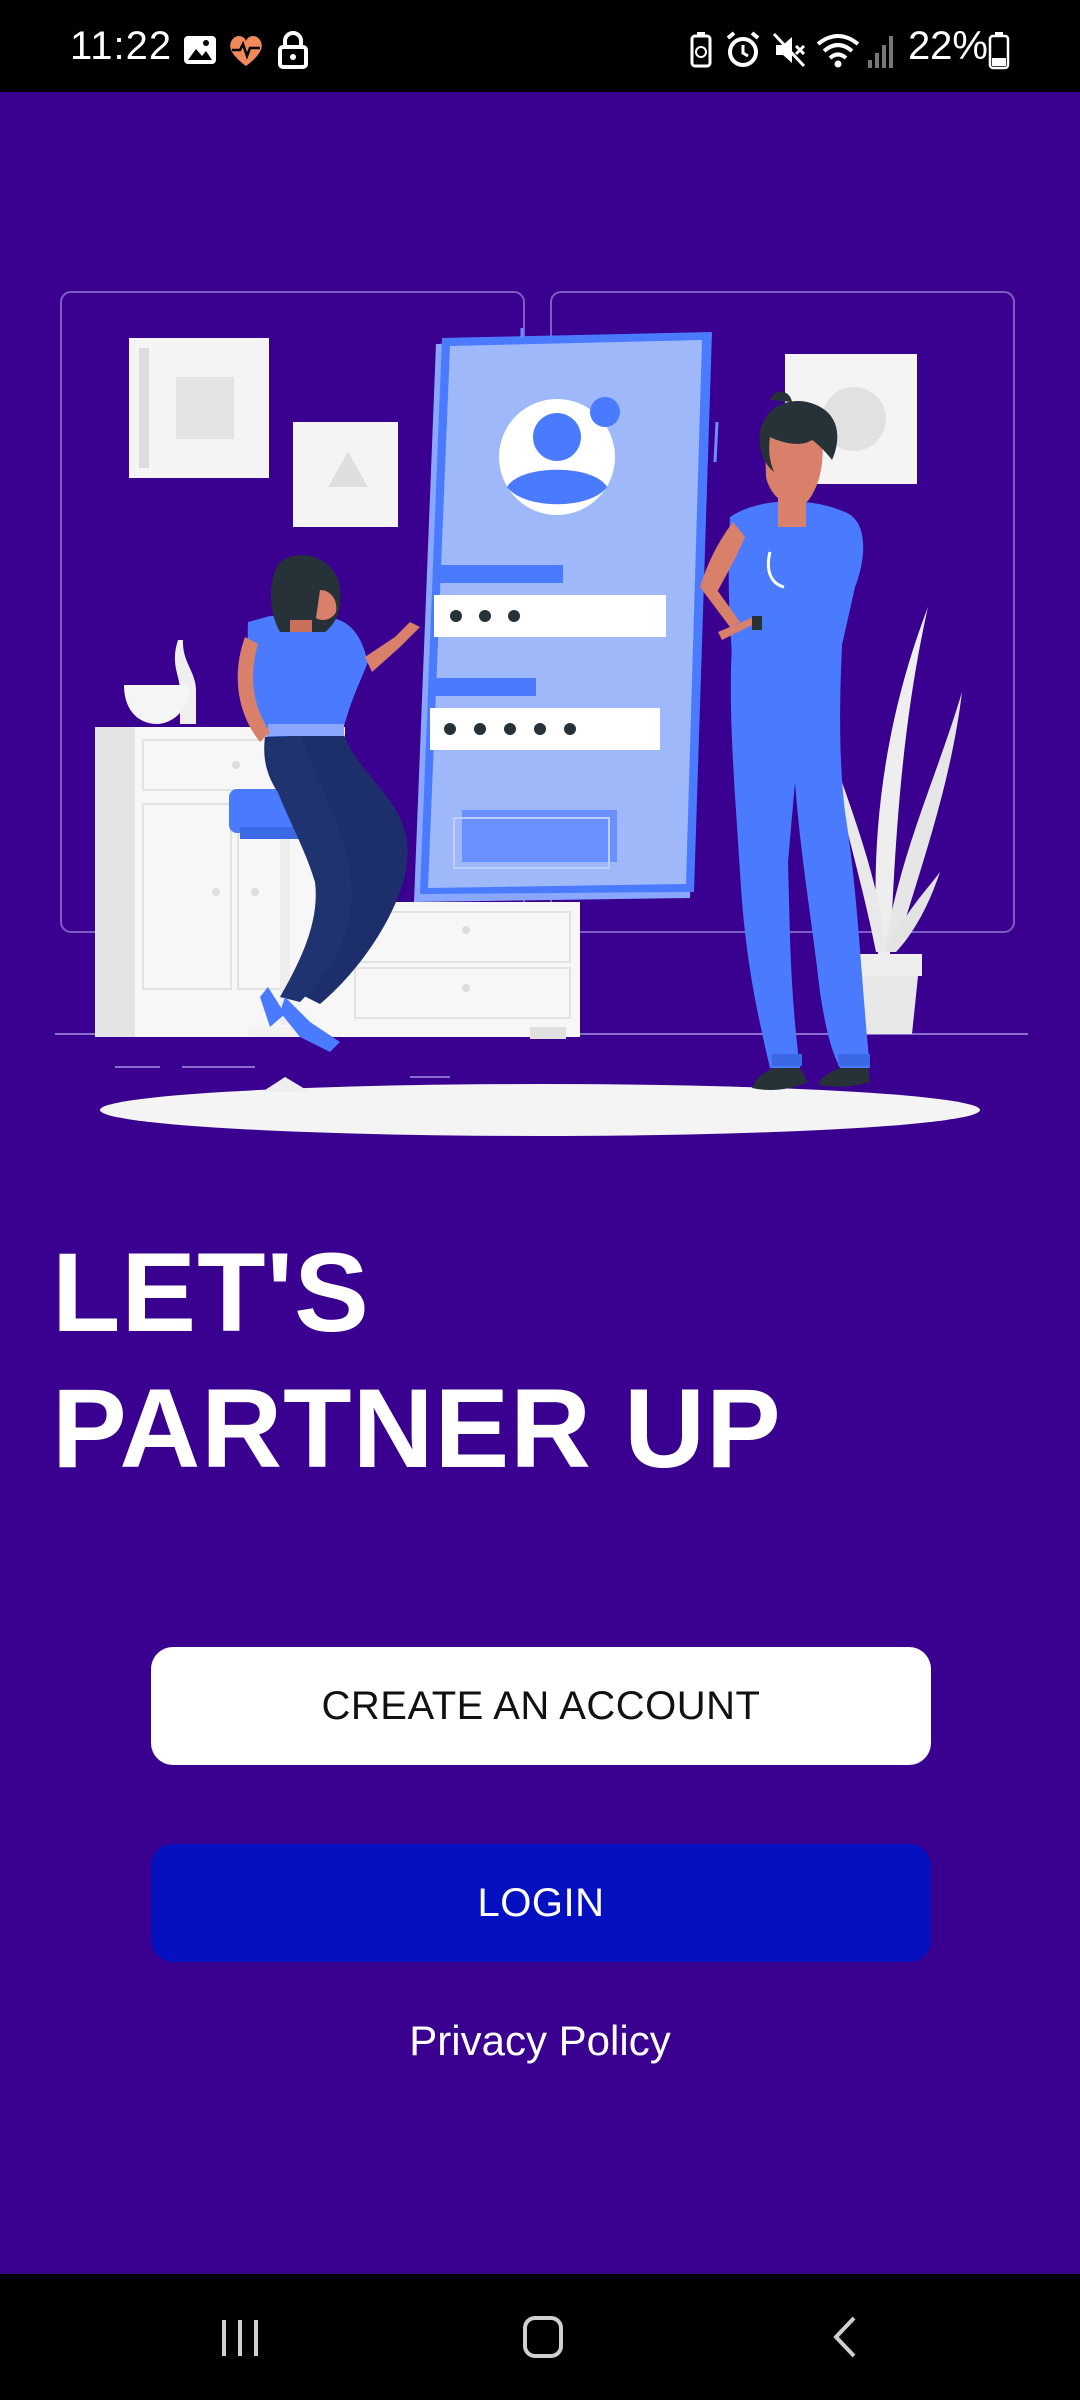 This screenshot has width=1080, height=2400. I want to click on login-screen-illustration, so click(566, 615).